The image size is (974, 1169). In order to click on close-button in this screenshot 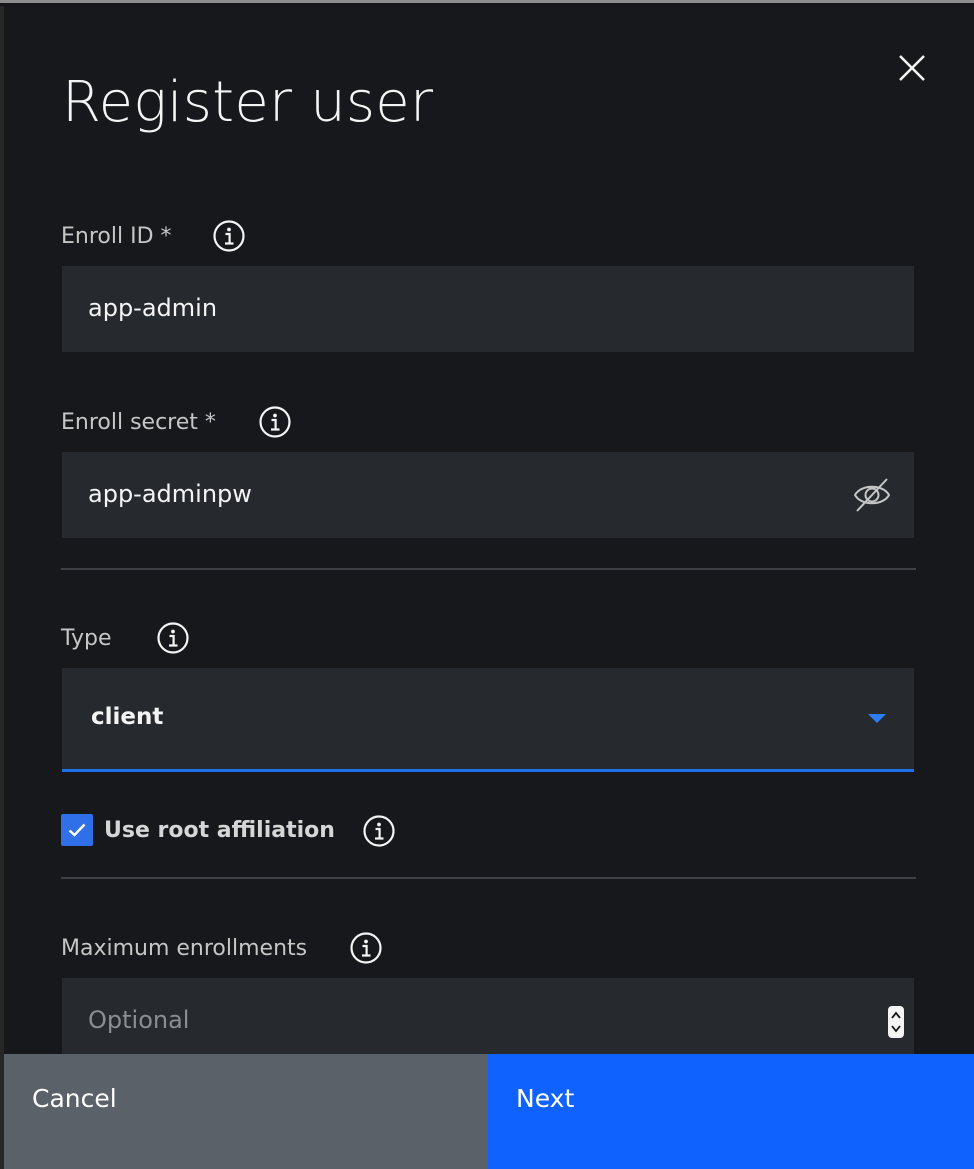, I will do `click(912, 68)`.